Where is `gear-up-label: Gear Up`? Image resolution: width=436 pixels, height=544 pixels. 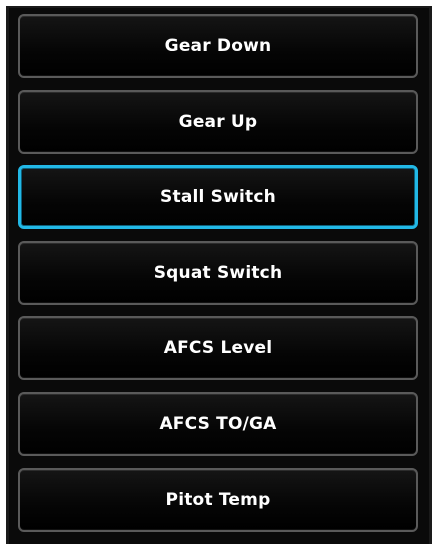 gear-up-label: Gear Up is located at coordinates (218, 122).